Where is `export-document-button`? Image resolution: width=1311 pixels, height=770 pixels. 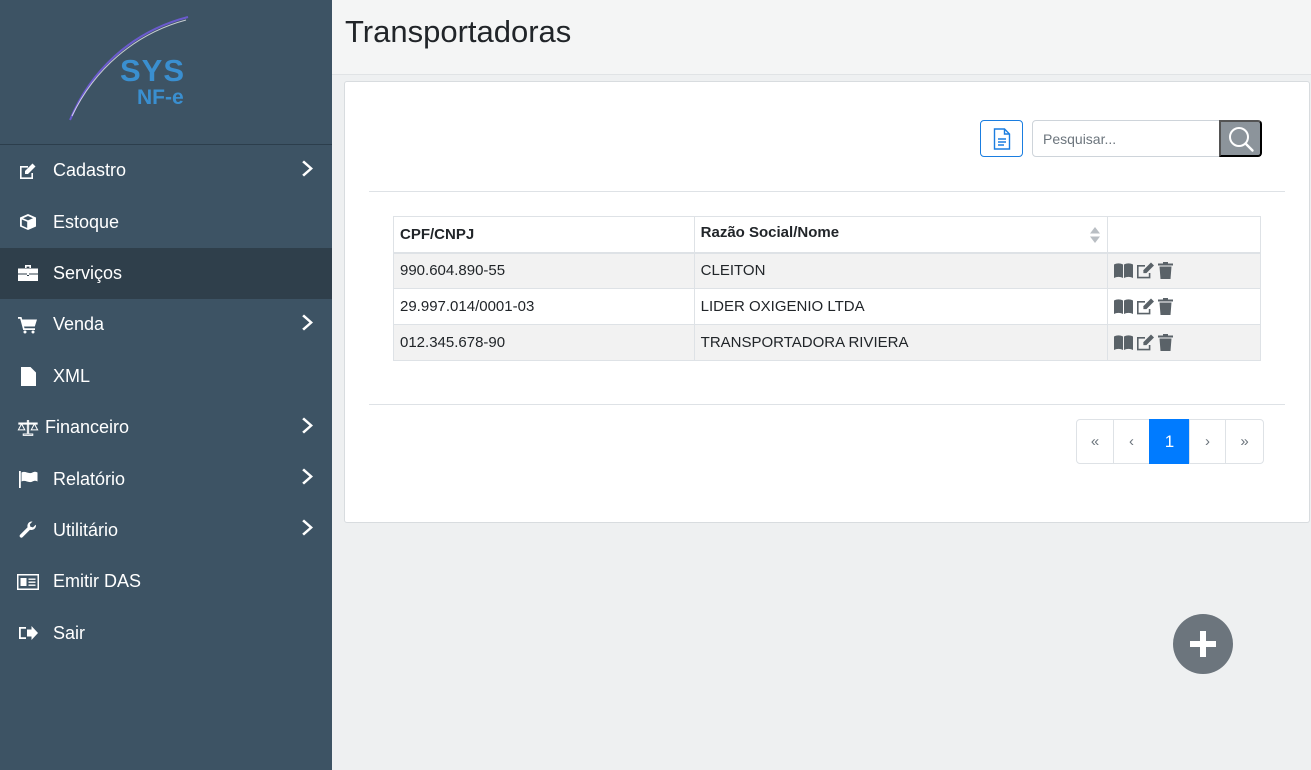 export-document-button is located at coordinates (1001, 138).